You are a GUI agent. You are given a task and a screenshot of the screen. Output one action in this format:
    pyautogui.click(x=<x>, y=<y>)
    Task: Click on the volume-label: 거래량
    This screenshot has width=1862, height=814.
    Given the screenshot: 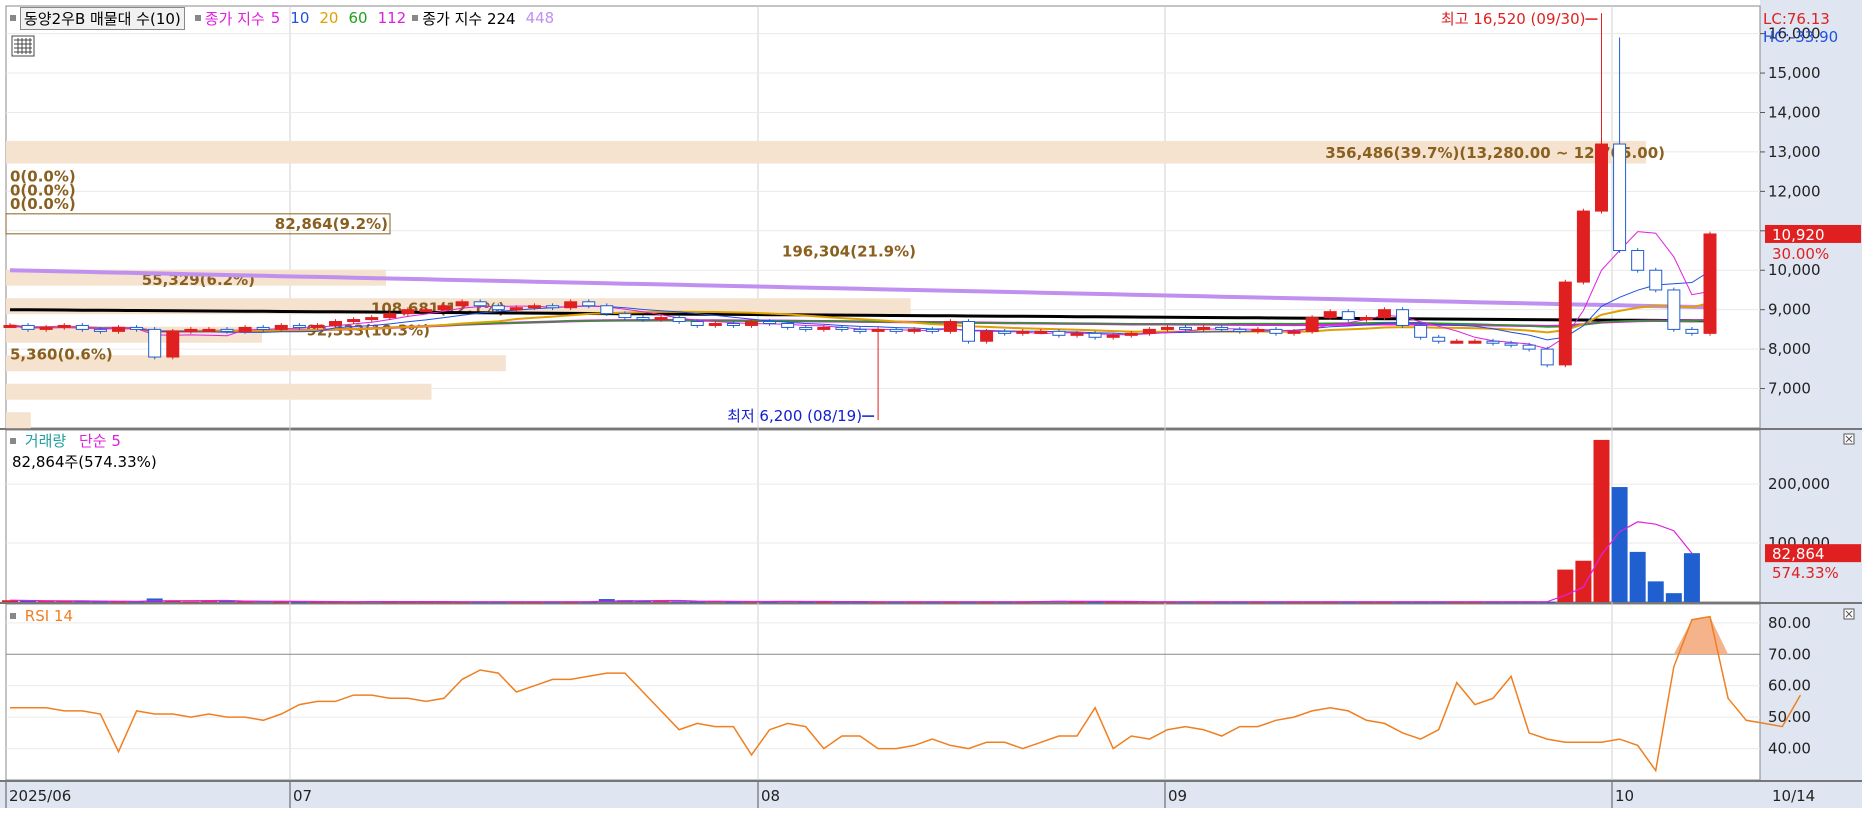 What is the action you would take?
    pyautogui.click(x=45, y=441)
    